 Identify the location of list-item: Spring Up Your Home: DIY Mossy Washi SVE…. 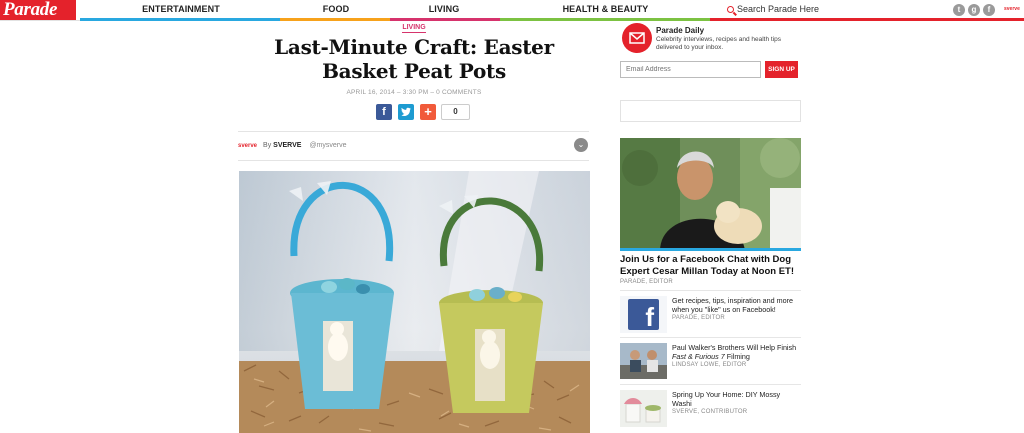
(736, 403).